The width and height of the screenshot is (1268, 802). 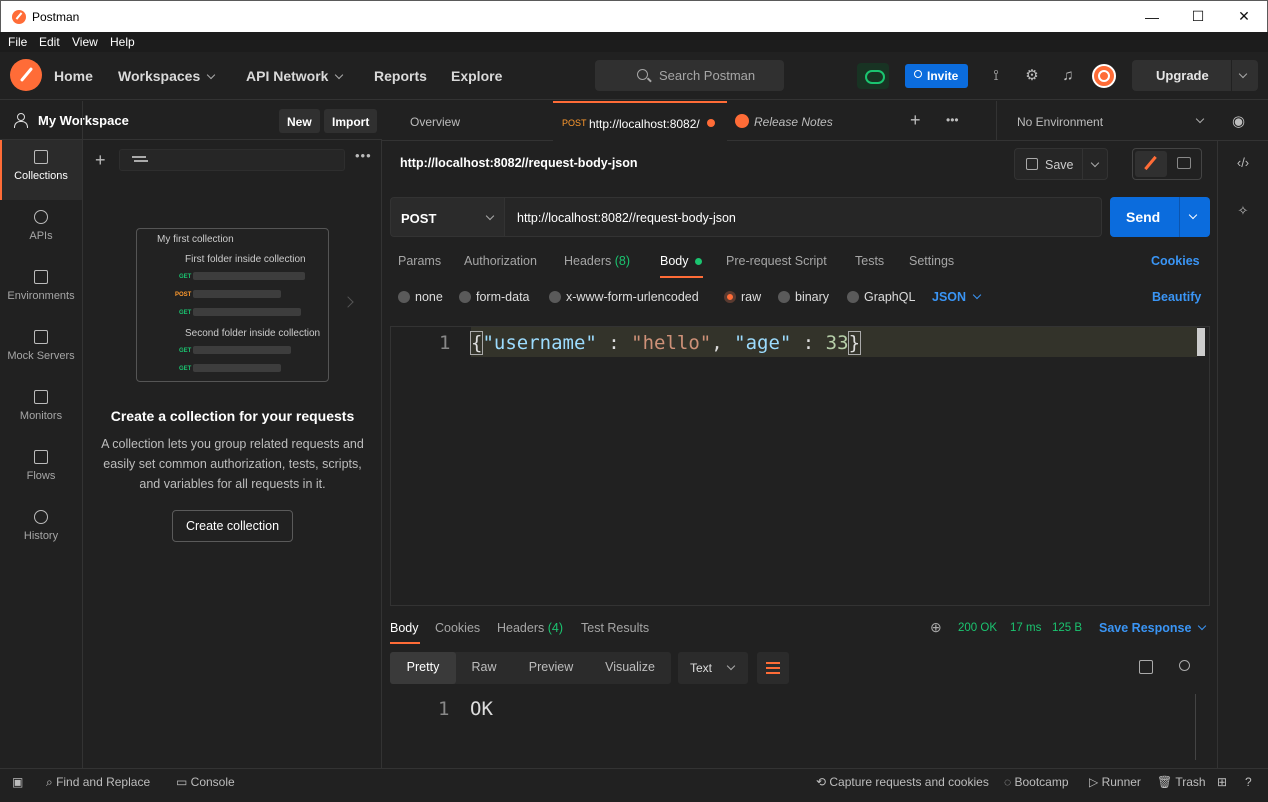 What do you see at coordinates (404, 297) in the screenshot?
I see `radio-none` at bounding box center [404, 297].